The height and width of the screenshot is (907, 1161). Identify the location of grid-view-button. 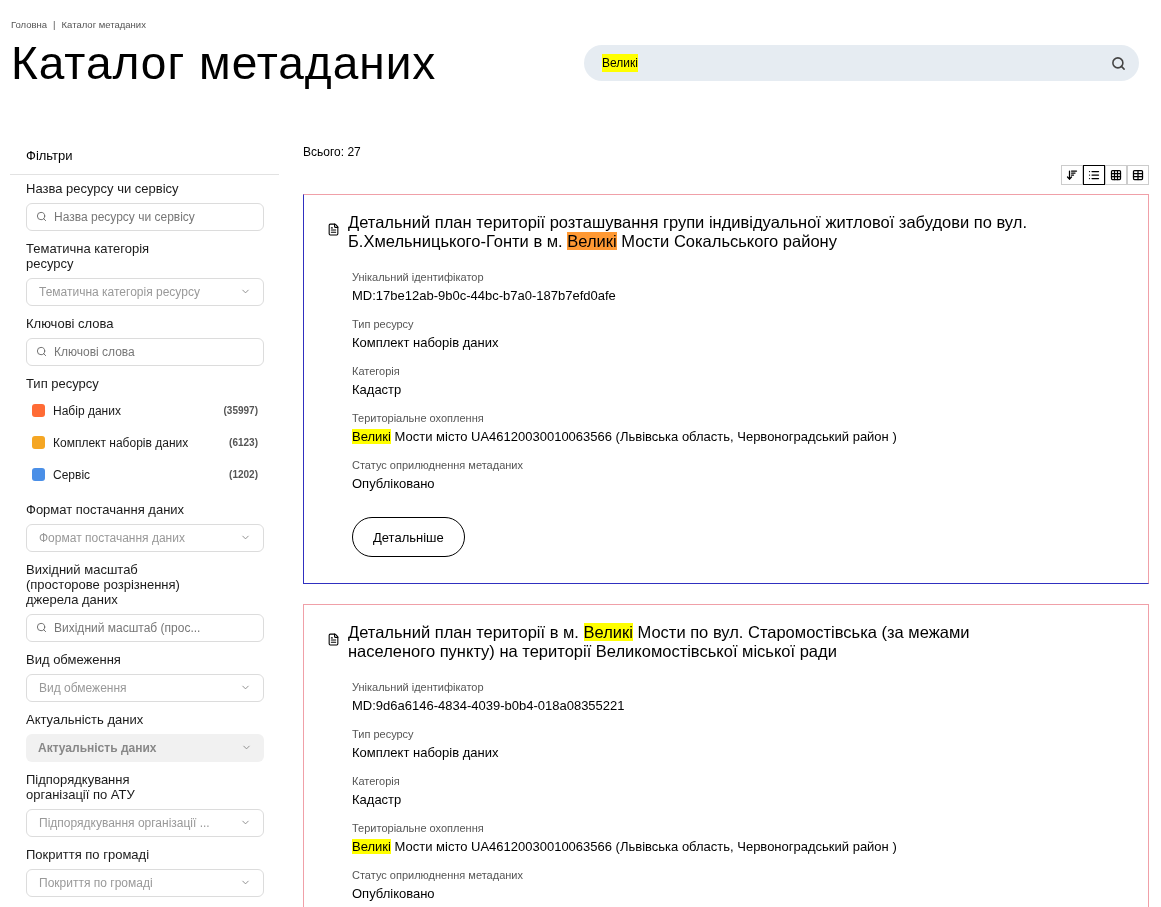
(1116, 175).